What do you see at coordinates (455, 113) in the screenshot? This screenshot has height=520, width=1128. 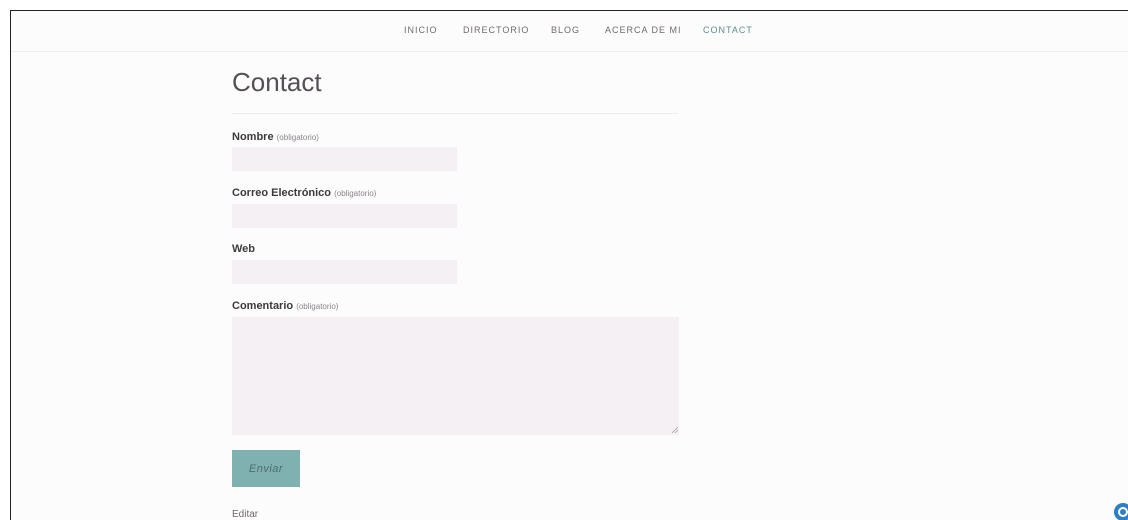 I see `title-divider` at bounding box center [455, 113].